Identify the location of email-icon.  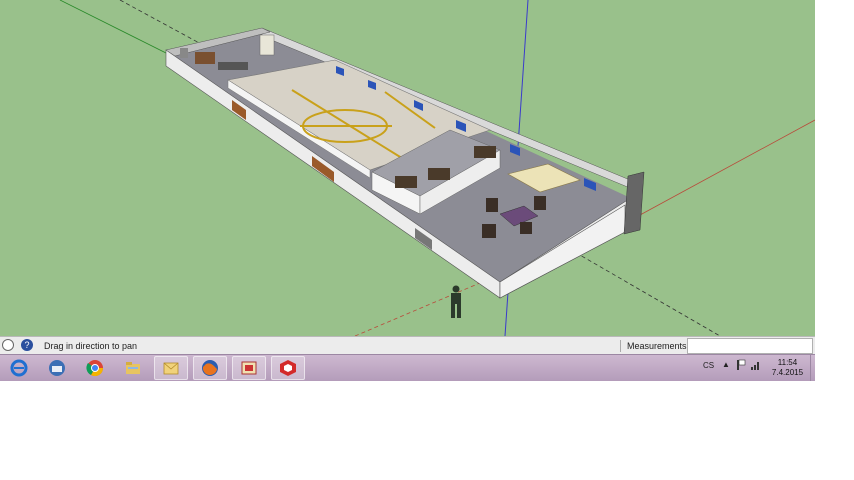
(171, 368).